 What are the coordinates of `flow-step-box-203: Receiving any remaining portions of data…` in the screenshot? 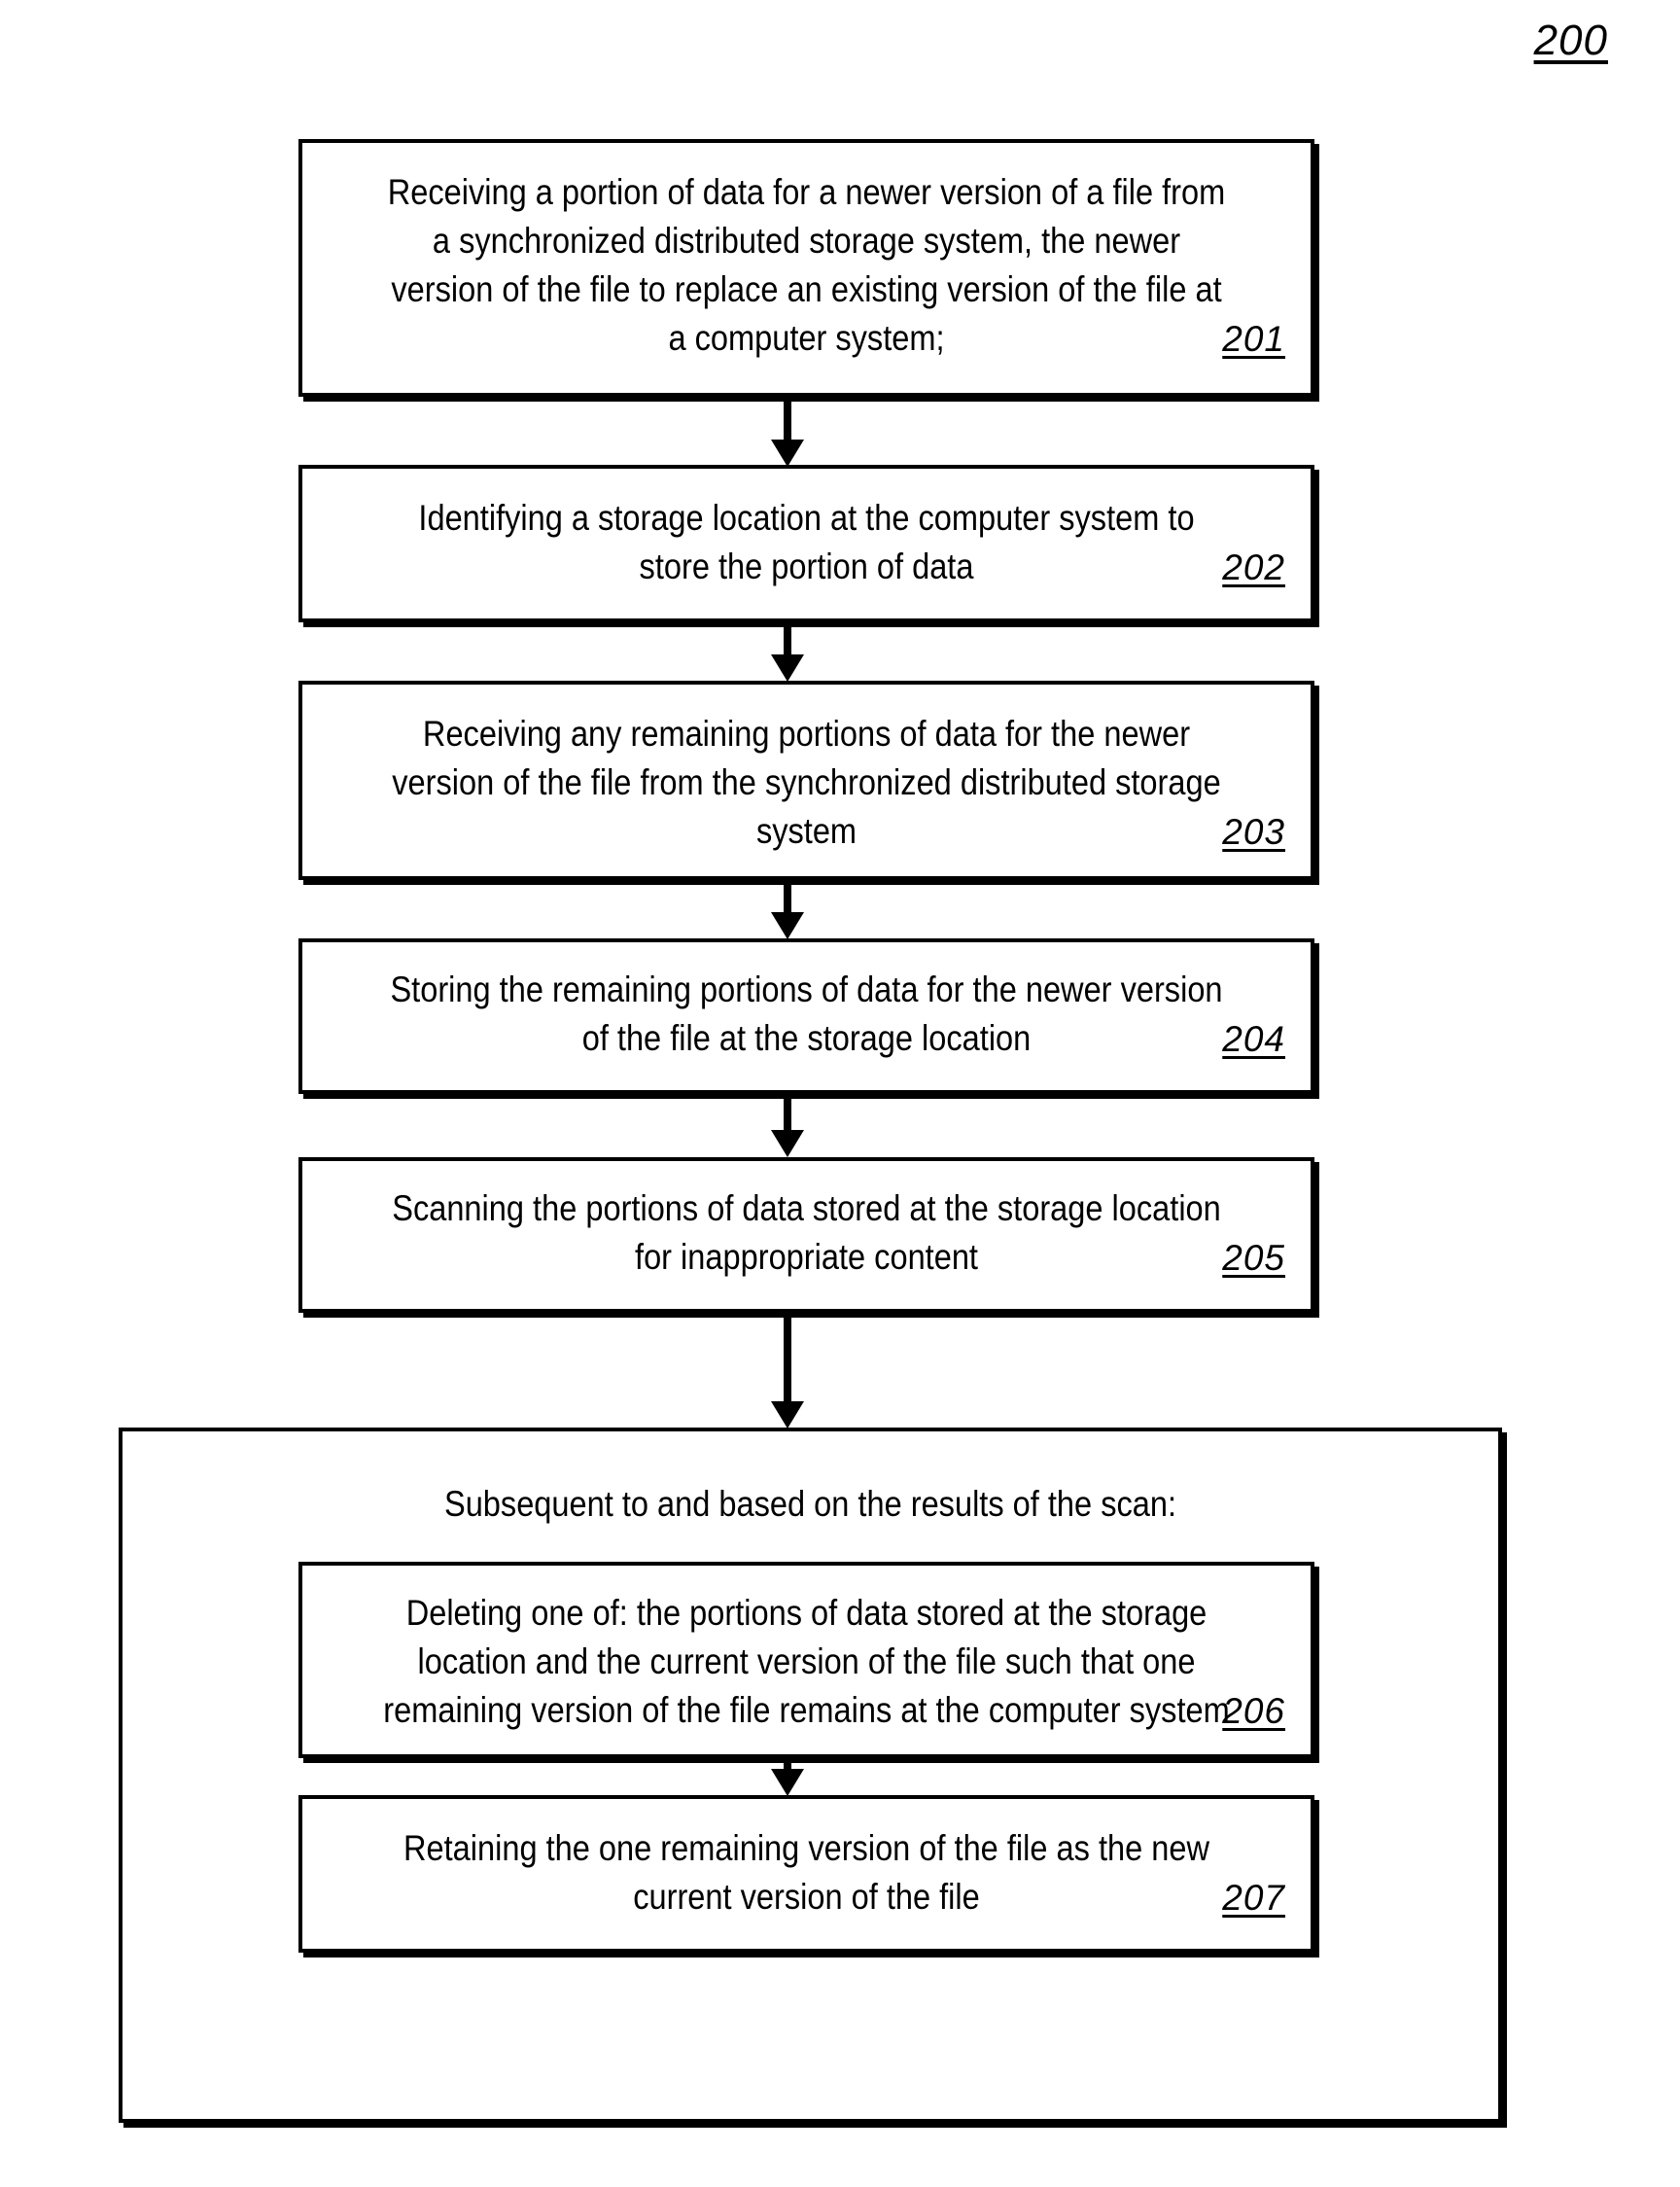 It's located at (806, 780).